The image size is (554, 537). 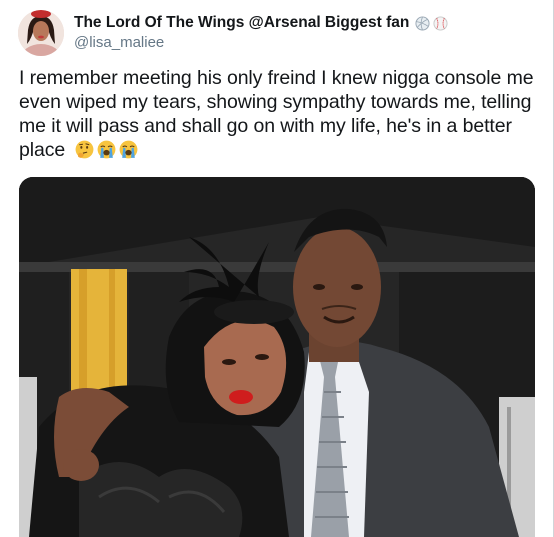 What do you see at coordinates (440, 23) in the screenshot?
I see `baseball-icon` at bounding box center [440, 23].